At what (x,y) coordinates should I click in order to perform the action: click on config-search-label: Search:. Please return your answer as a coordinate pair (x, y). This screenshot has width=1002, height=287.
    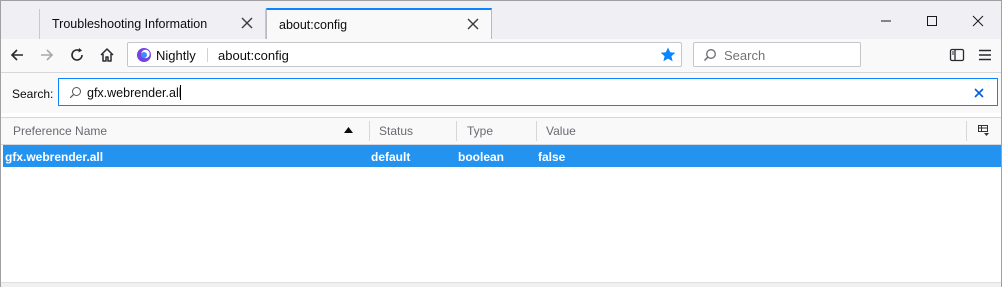
    Looking at the image, I should click on (33, 94).